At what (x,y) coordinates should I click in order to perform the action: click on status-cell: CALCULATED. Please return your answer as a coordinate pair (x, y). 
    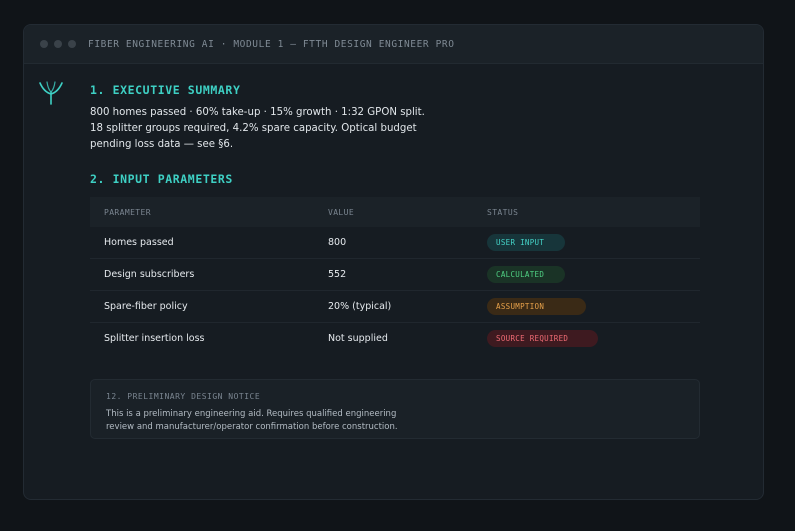
    Looking at the image, I should click on (593, 275).